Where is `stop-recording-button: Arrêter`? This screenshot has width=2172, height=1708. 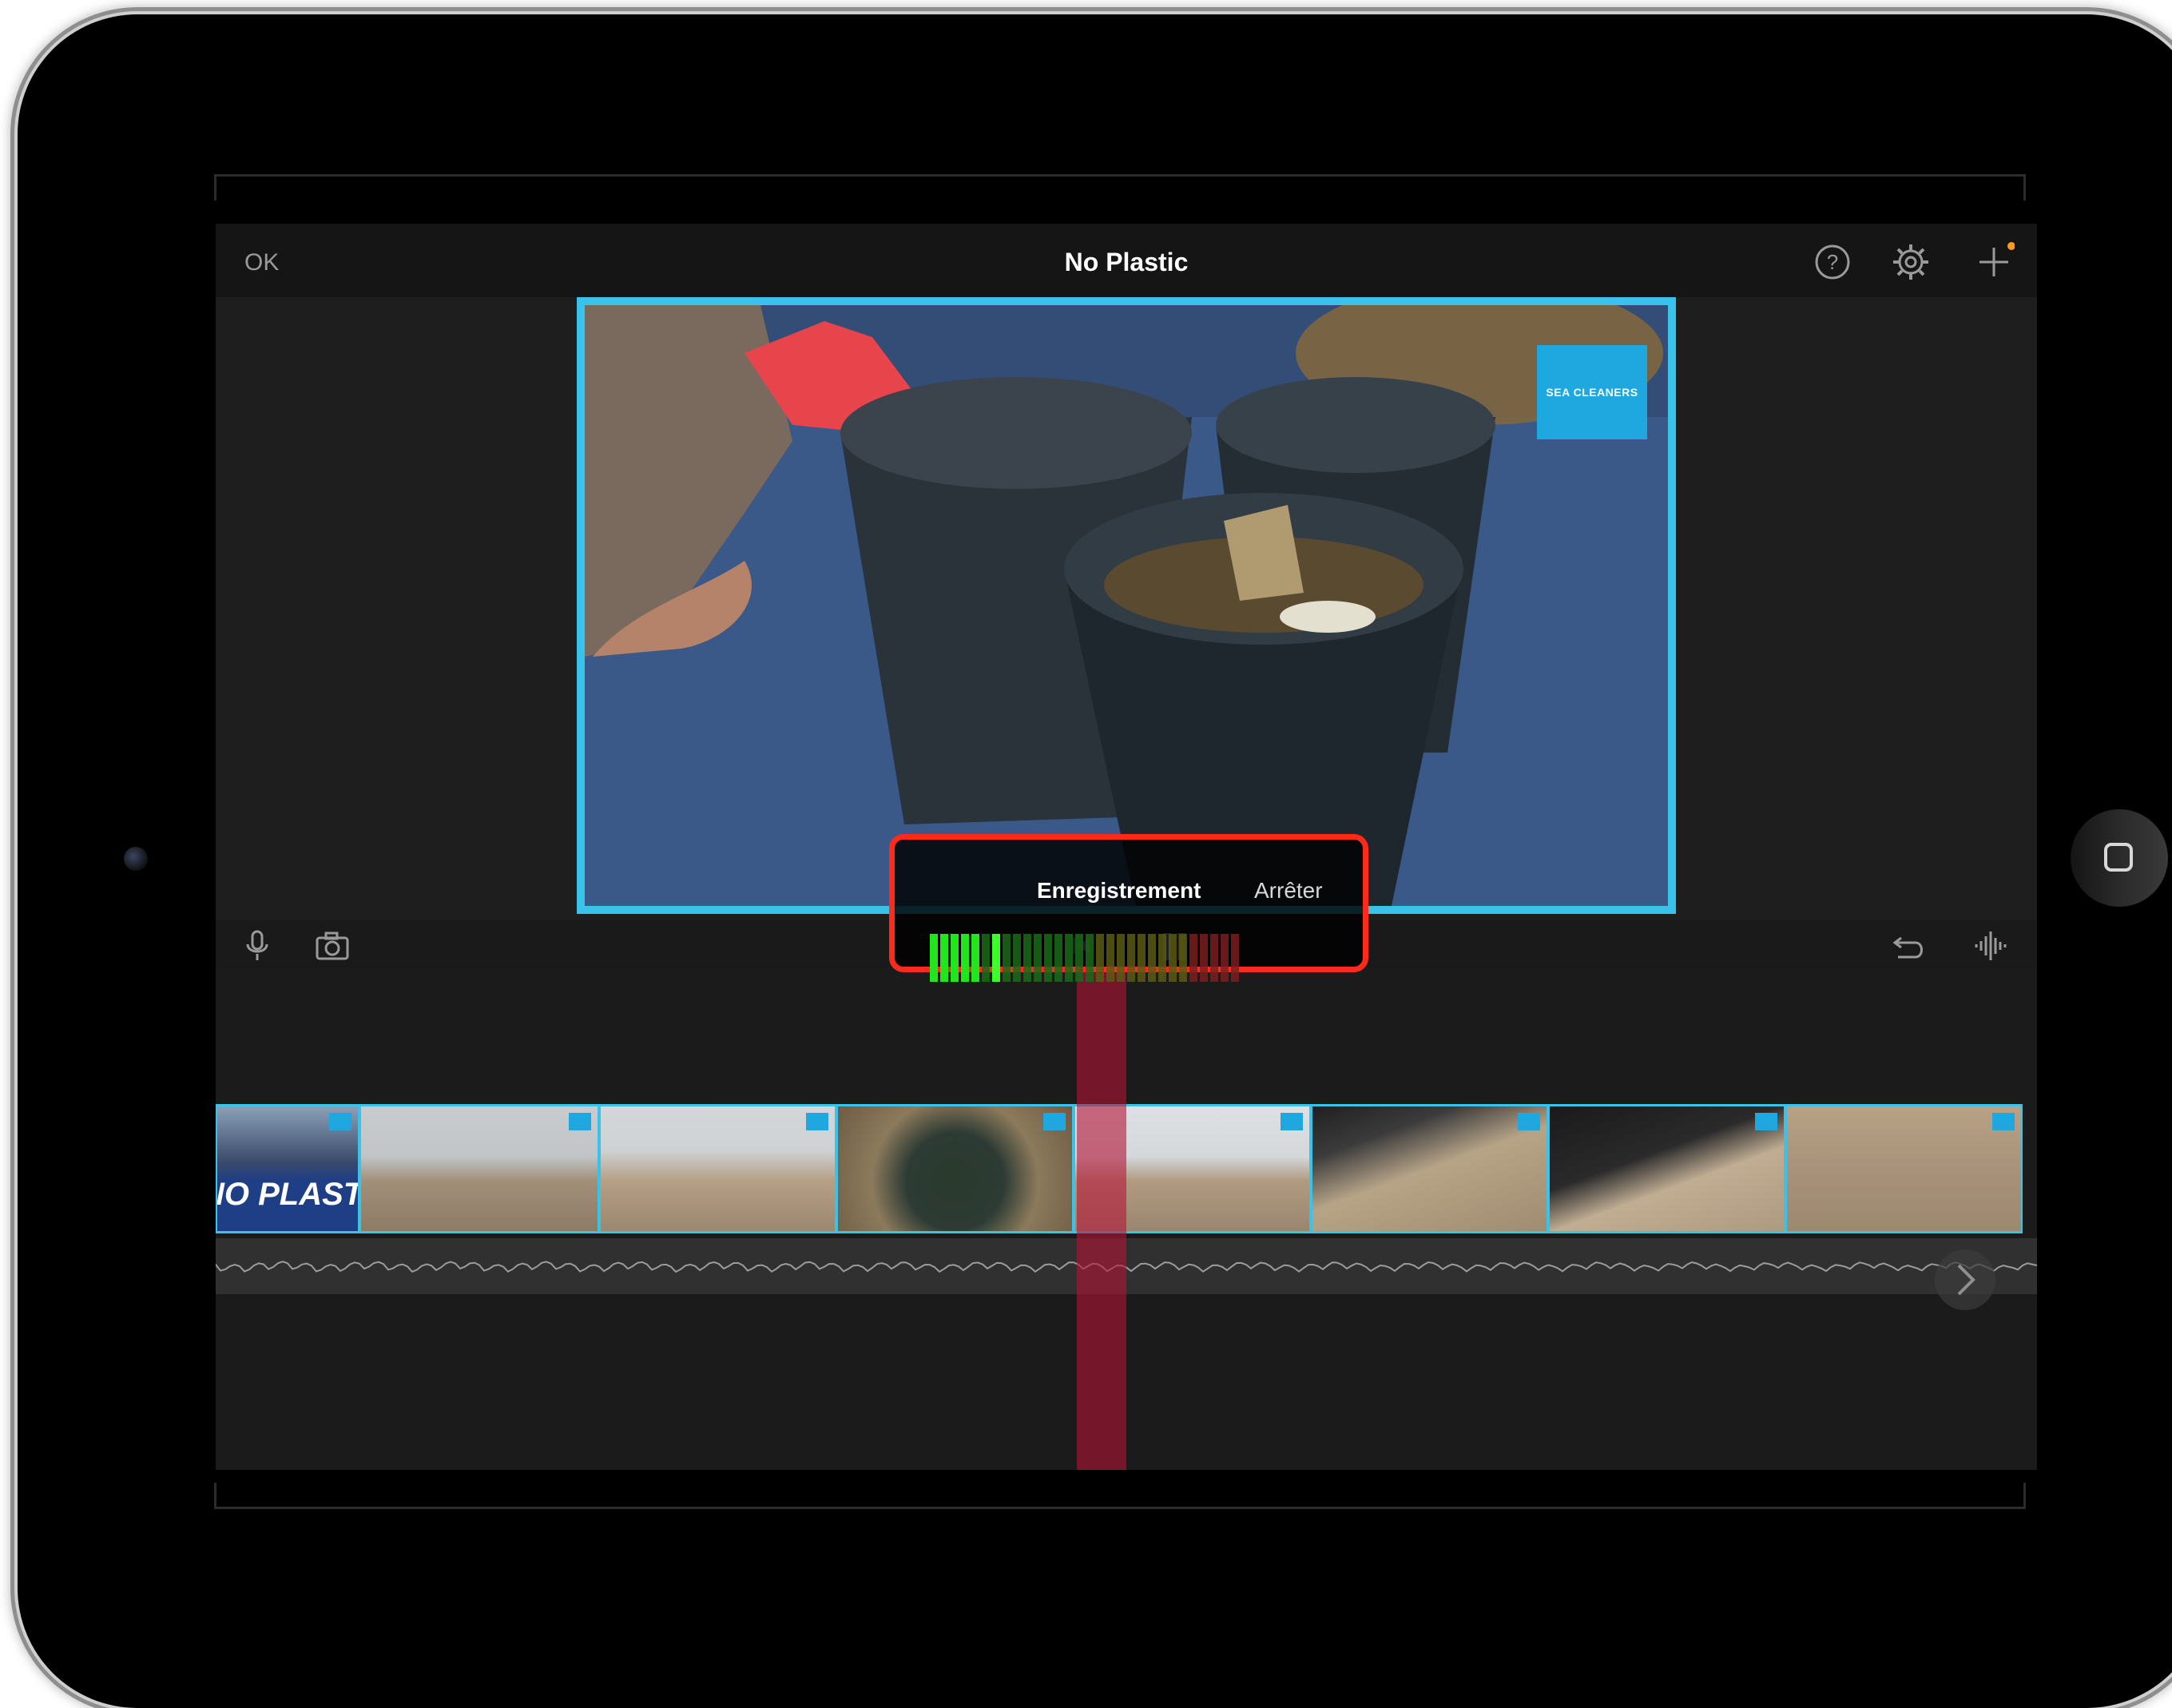 stop-recording-button: Arrêter is located at coordinates (1289, 891).